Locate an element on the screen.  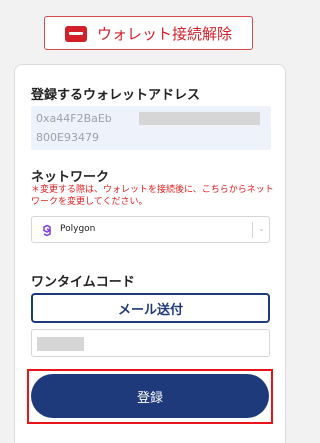
disconnect-wallet-button: ウォレット接続解除 is located at coordinates (148, 33).